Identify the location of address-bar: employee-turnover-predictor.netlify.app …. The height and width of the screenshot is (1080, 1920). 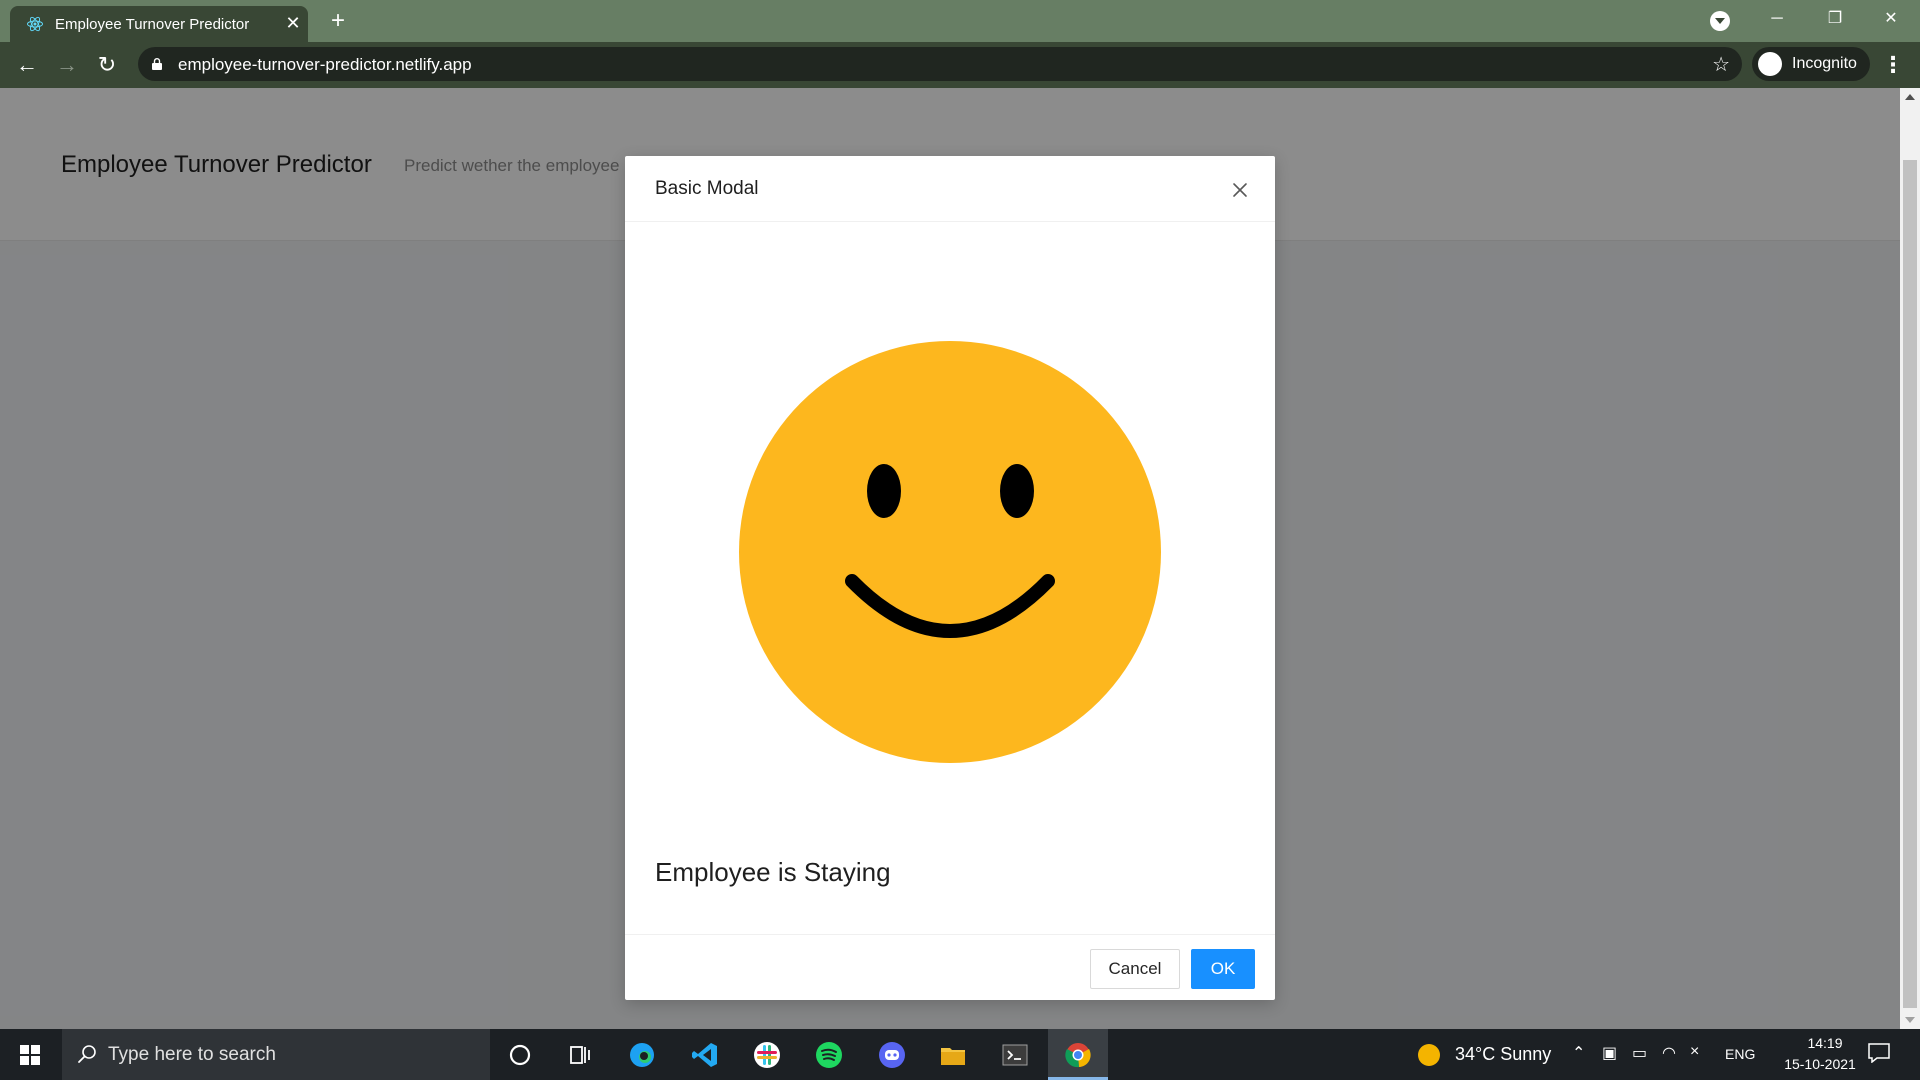
(940, 64).